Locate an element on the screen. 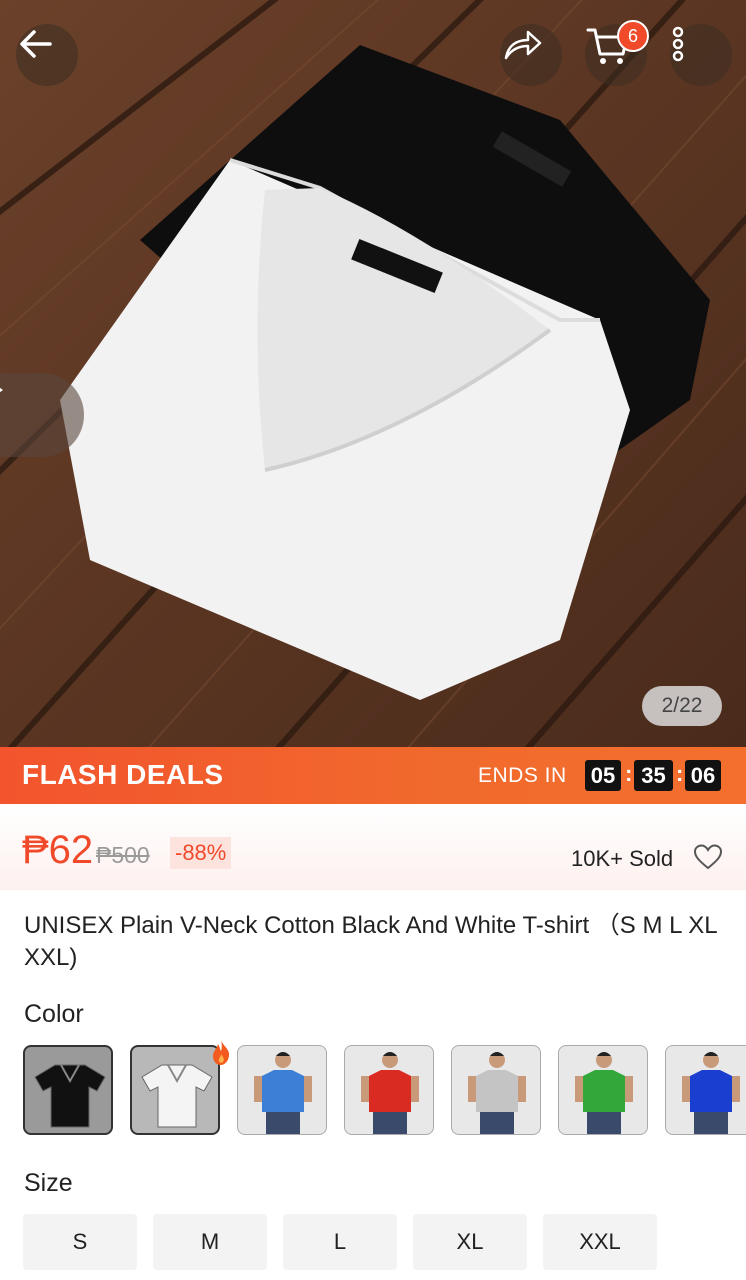  cart-count-badge: 6 is located at coordinates (633, 36).